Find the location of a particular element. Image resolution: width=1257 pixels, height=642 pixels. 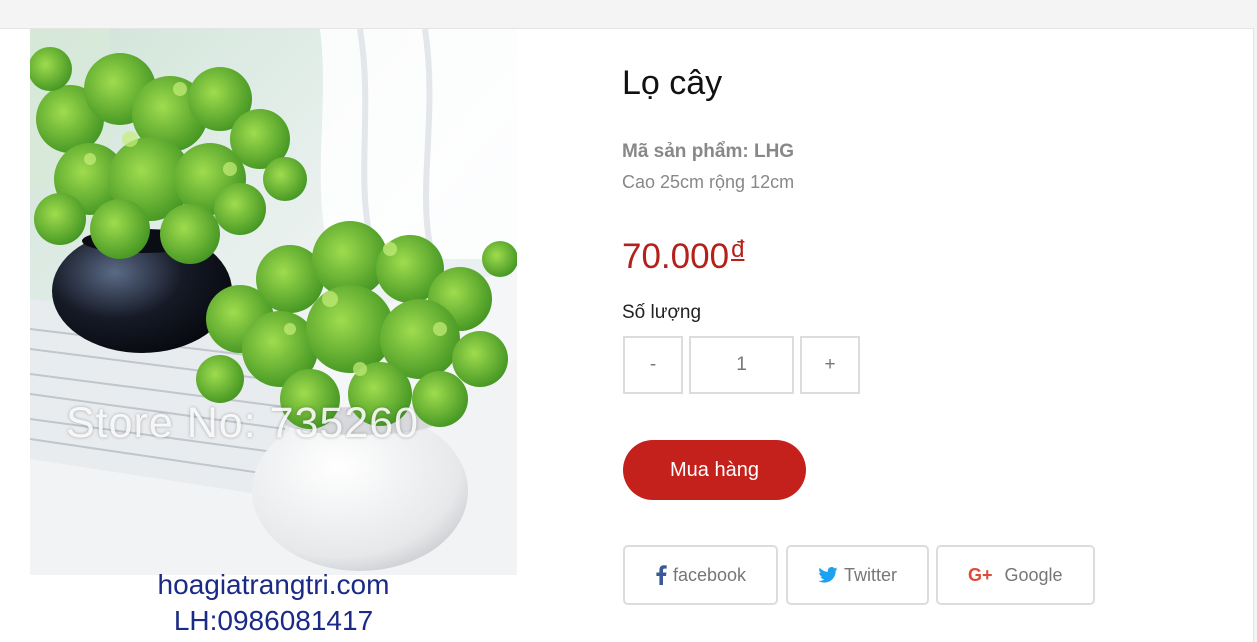

quantity-input is located at coordinates (741, 365).